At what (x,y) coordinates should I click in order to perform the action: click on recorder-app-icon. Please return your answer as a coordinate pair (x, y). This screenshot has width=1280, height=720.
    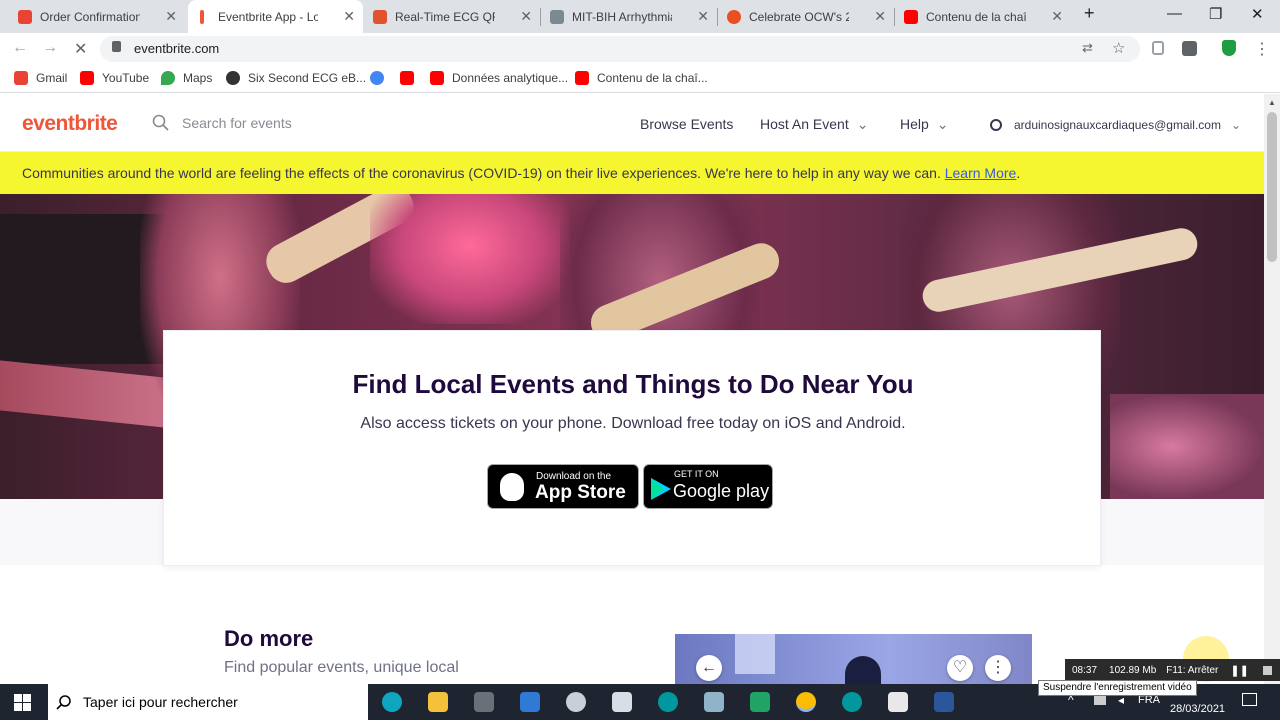
    Looking at the image, I should click on (898, 702).